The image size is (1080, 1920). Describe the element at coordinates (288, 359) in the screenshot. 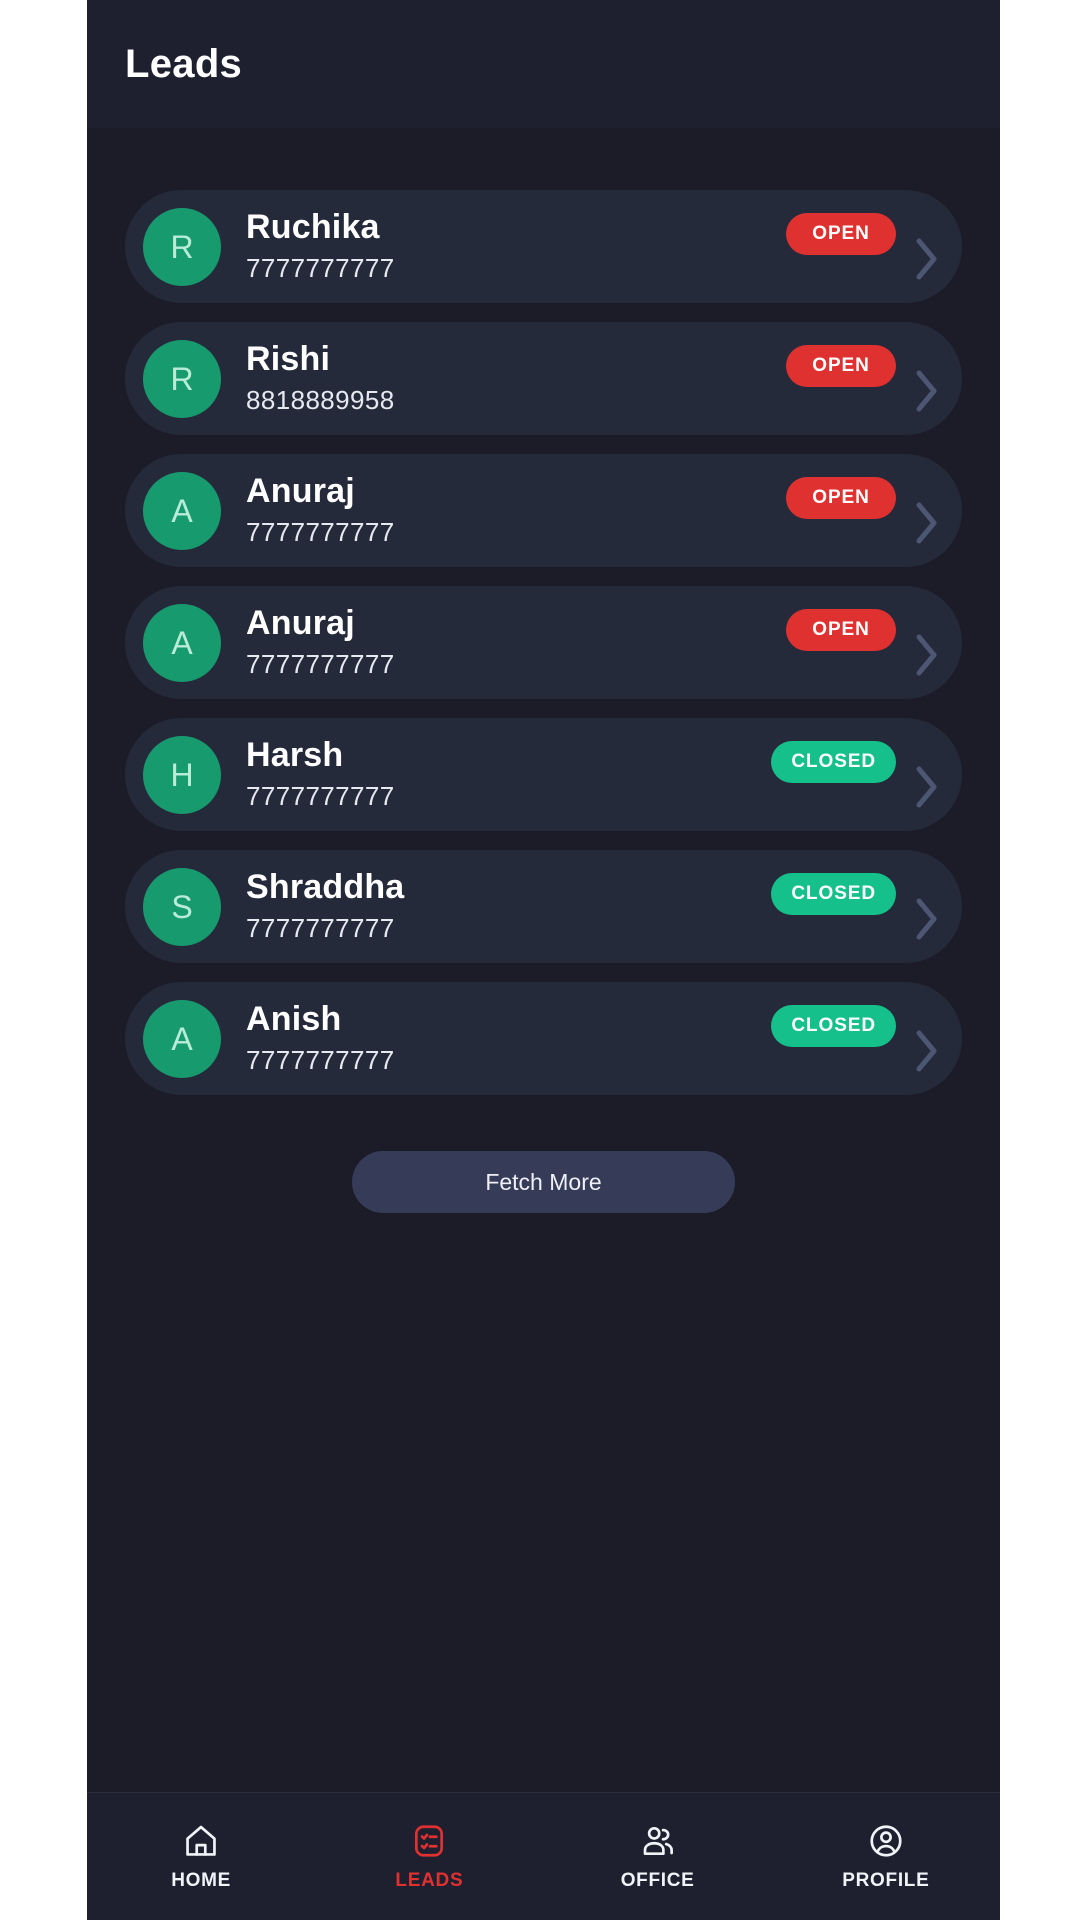

I see `lead-name: Rishi` at that location.